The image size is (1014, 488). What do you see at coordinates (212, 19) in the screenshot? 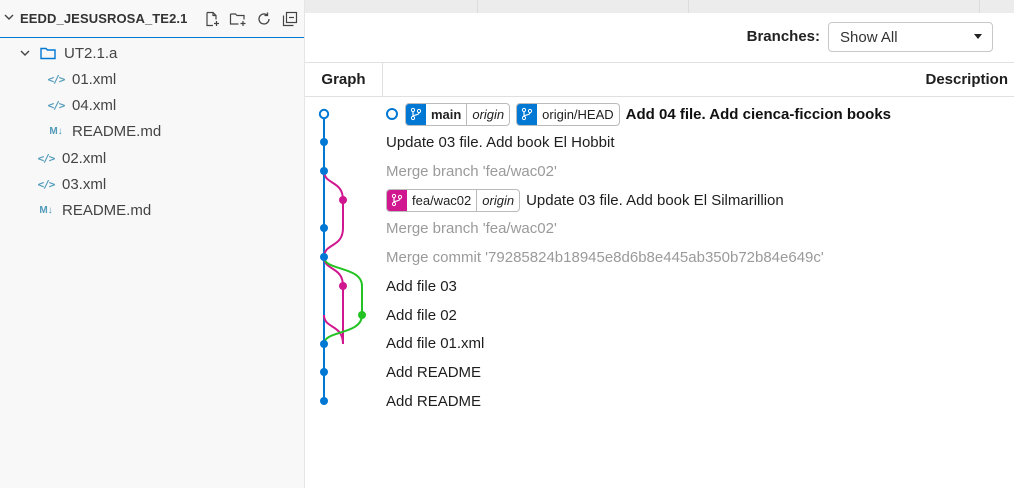
I see `new-file-icon` at bounding box center [212, 19].